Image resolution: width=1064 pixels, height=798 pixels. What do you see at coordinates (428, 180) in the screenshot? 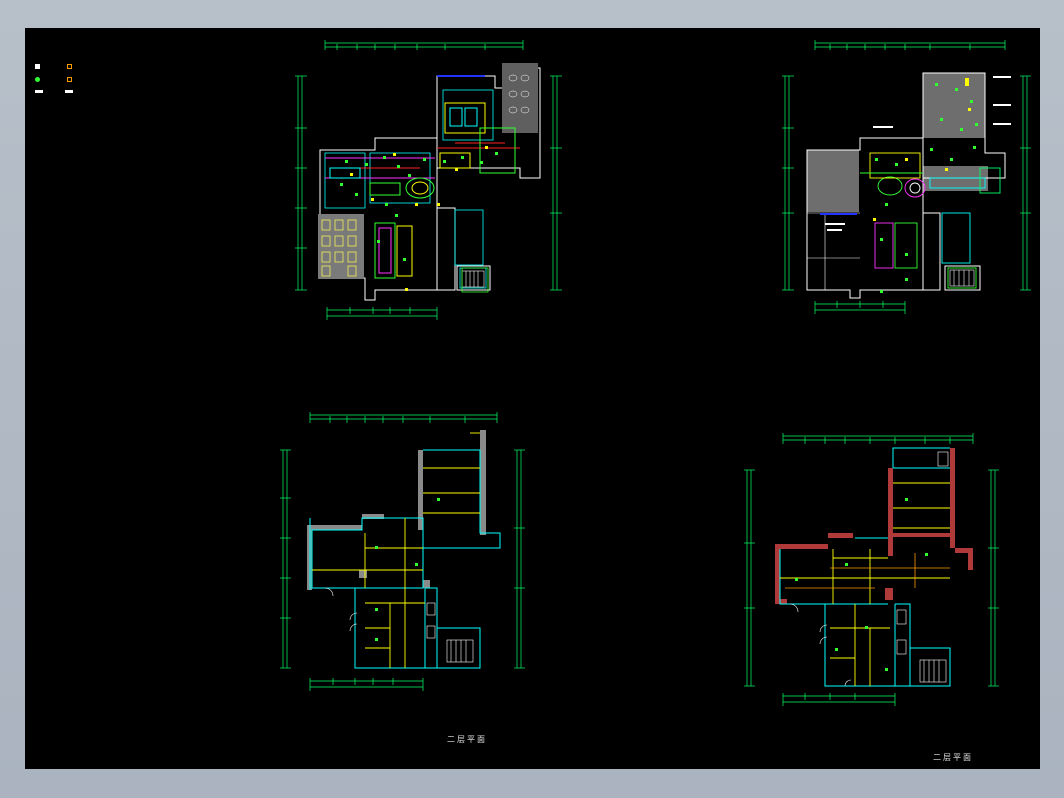
I see `plan-top-left` at bounding box center [428, 180].